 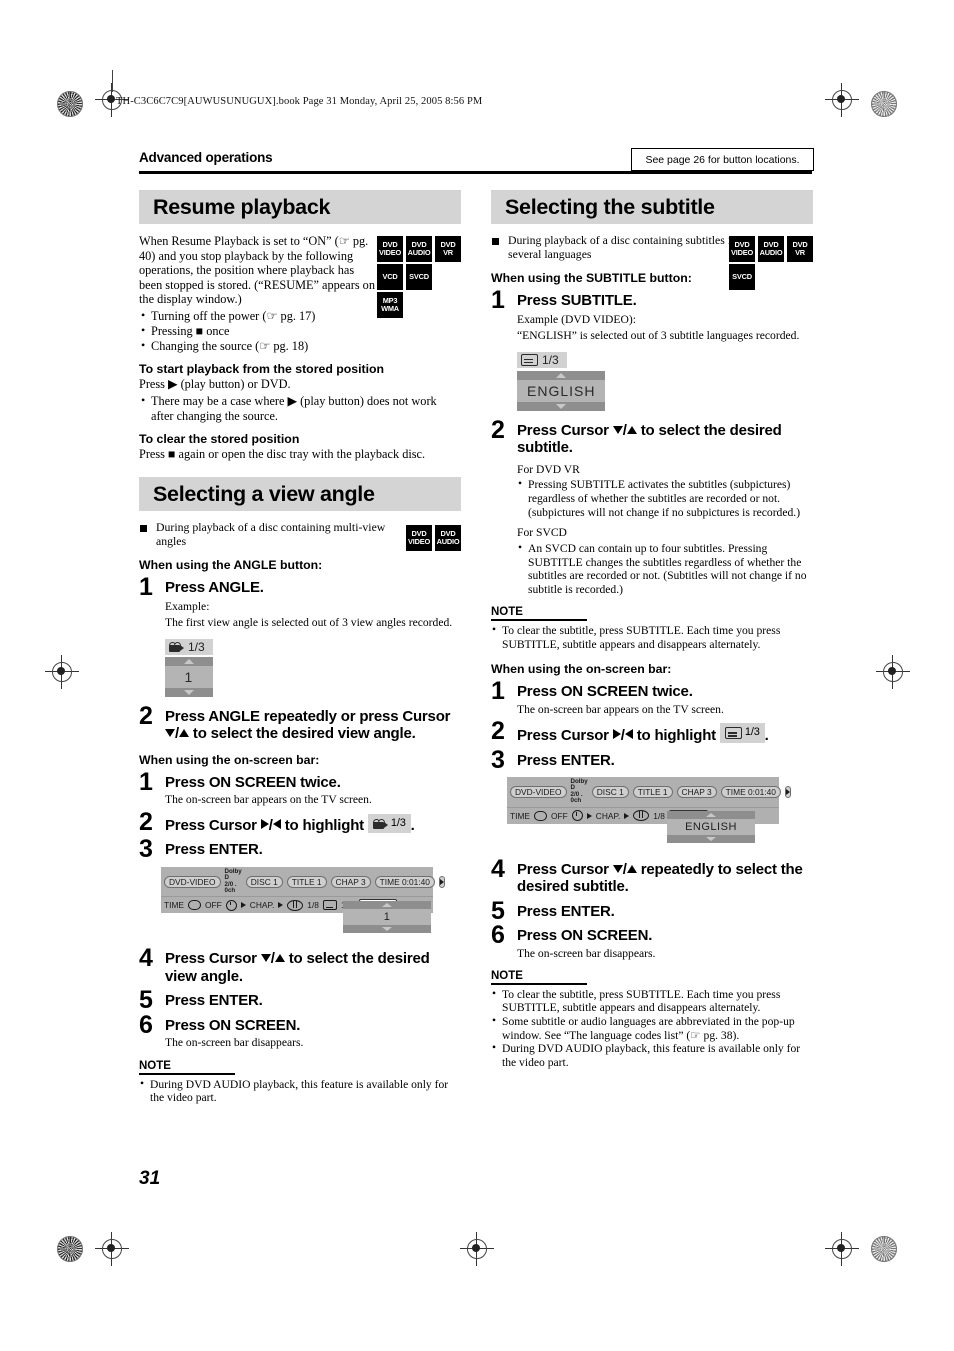 I want to click on cursor-right-icon, so click(x=264, y=823).